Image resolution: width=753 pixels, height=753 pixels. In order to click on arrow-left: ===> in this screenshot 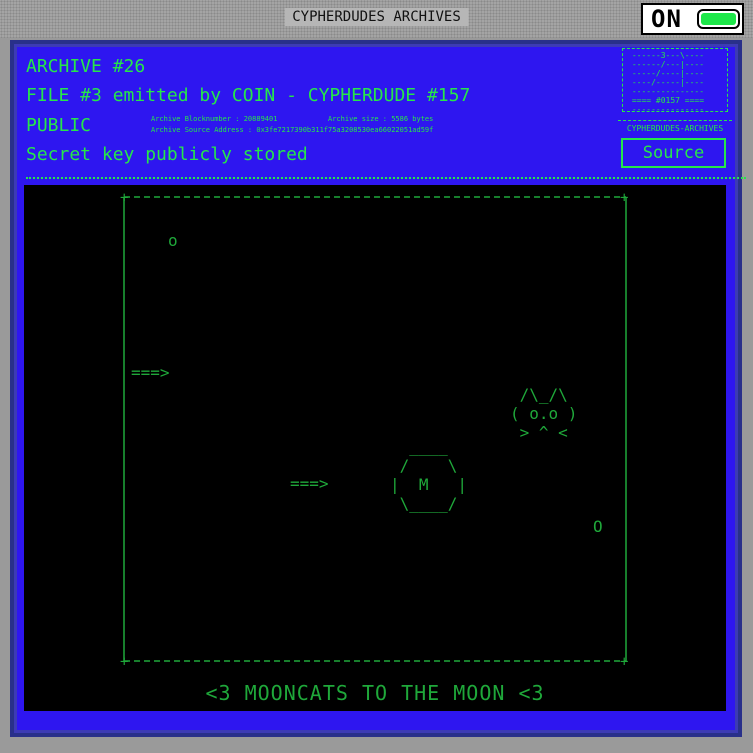, I will do `click(150, 372)`.